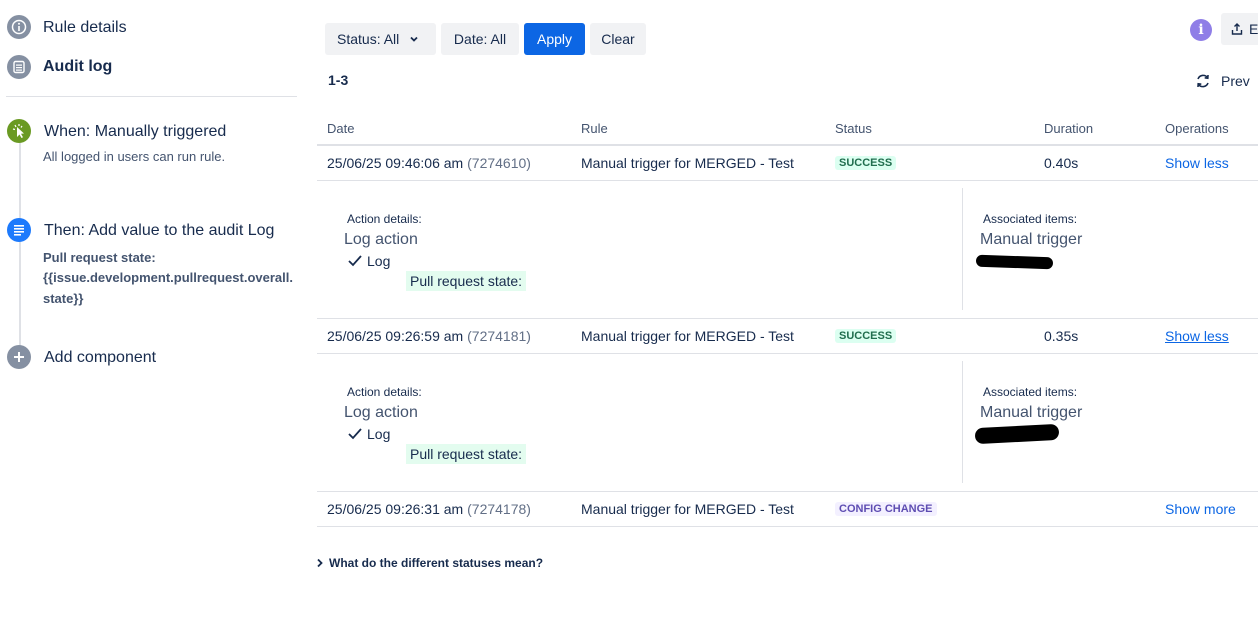 This screenshot has width=1258, height=638. I want to click on add-component-button: Add component, so click(100, 358).